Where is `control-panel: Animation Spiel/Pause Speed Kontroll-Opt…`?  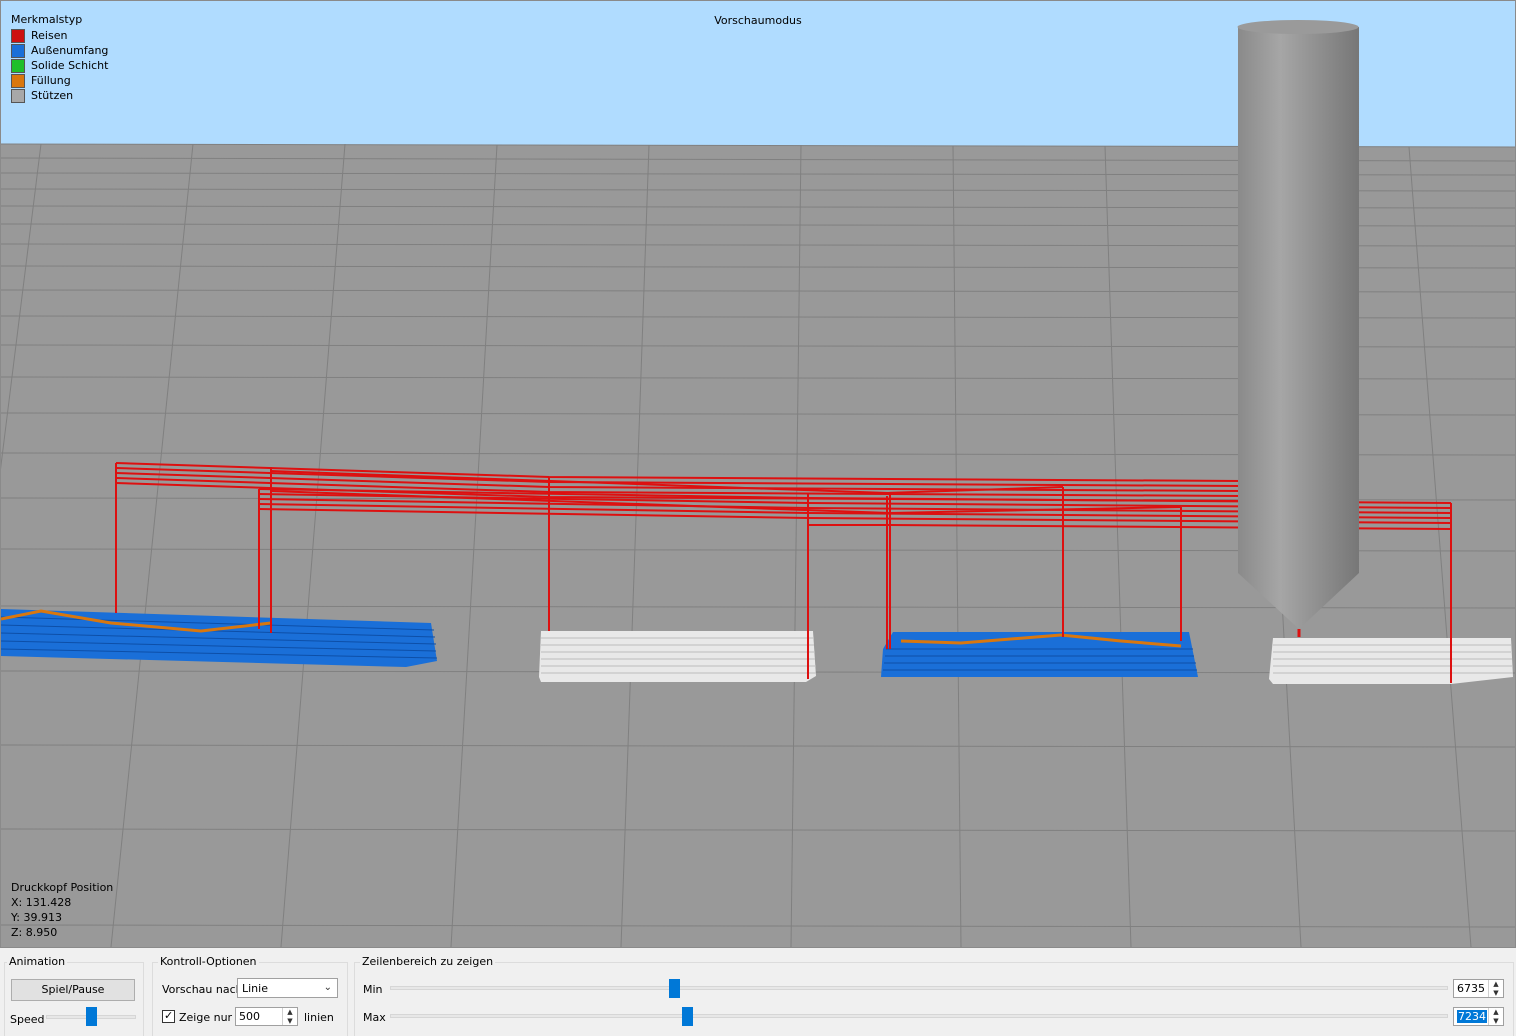 control-panel: Animation Spiel/Pause Speed Kontroll-Opt… is located at coordinates (758, 992).